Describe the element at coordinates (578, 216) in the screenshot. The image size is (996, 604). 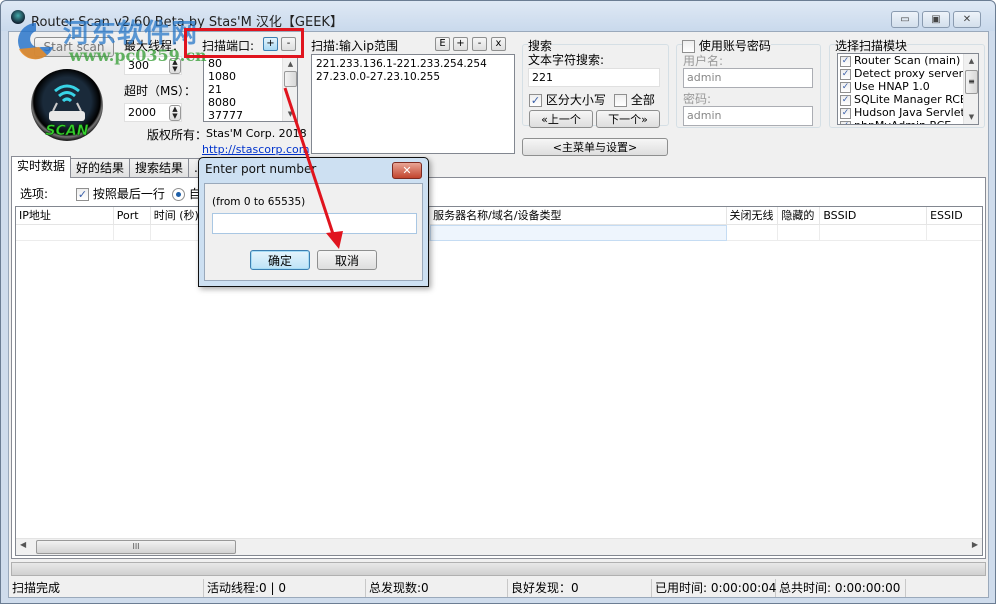
I see `column-header: 服务器名称/域名/设备类型` at that location.